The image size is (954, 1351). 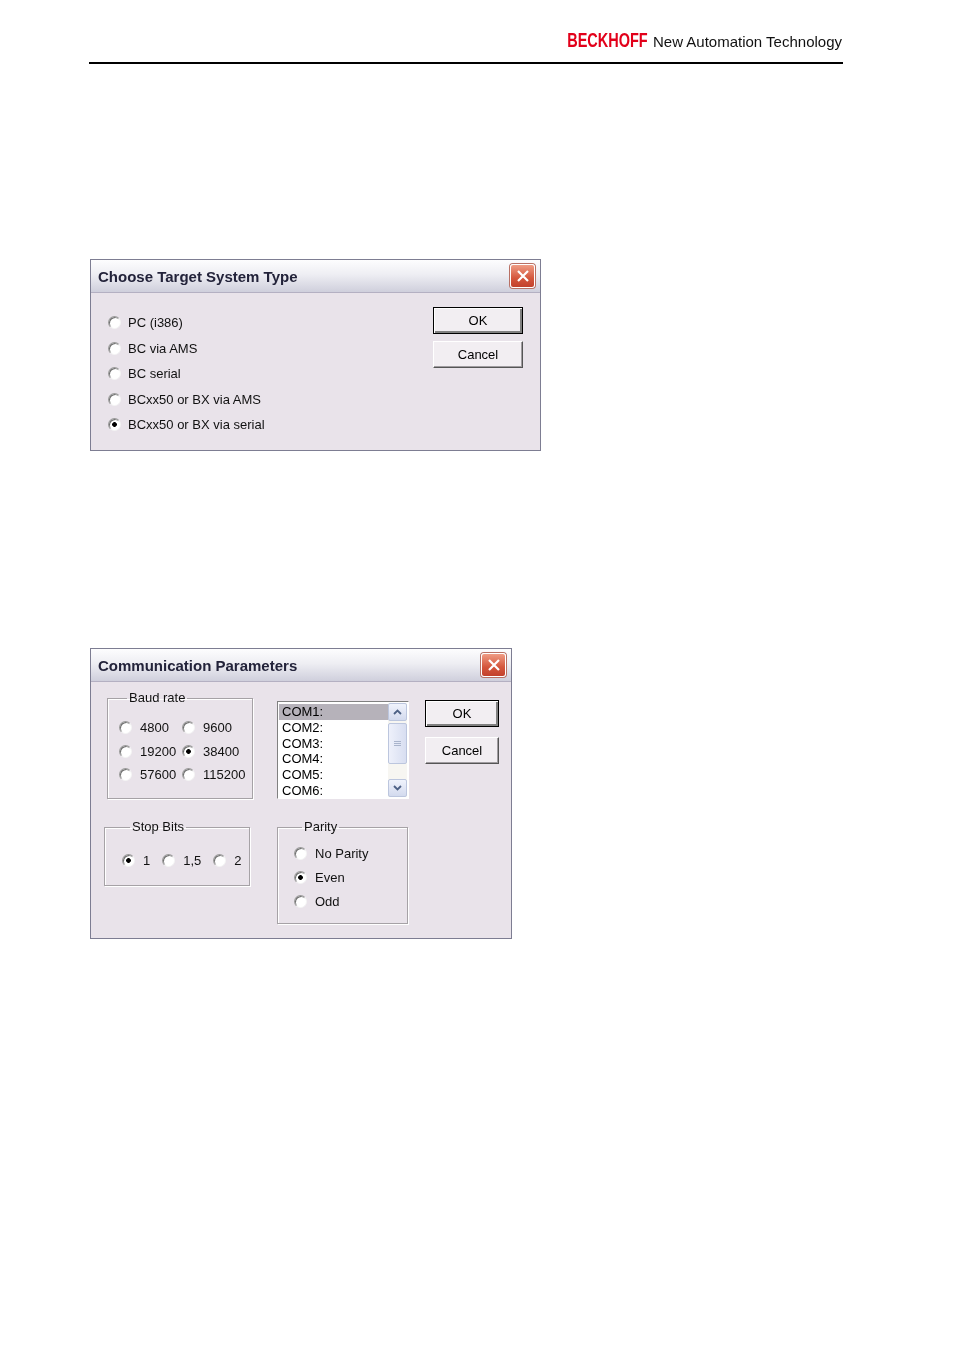 What do you see at coordinates (217, 728) in the screenshot?
I see `option-label: 9600` at bounding box center [217, 728].